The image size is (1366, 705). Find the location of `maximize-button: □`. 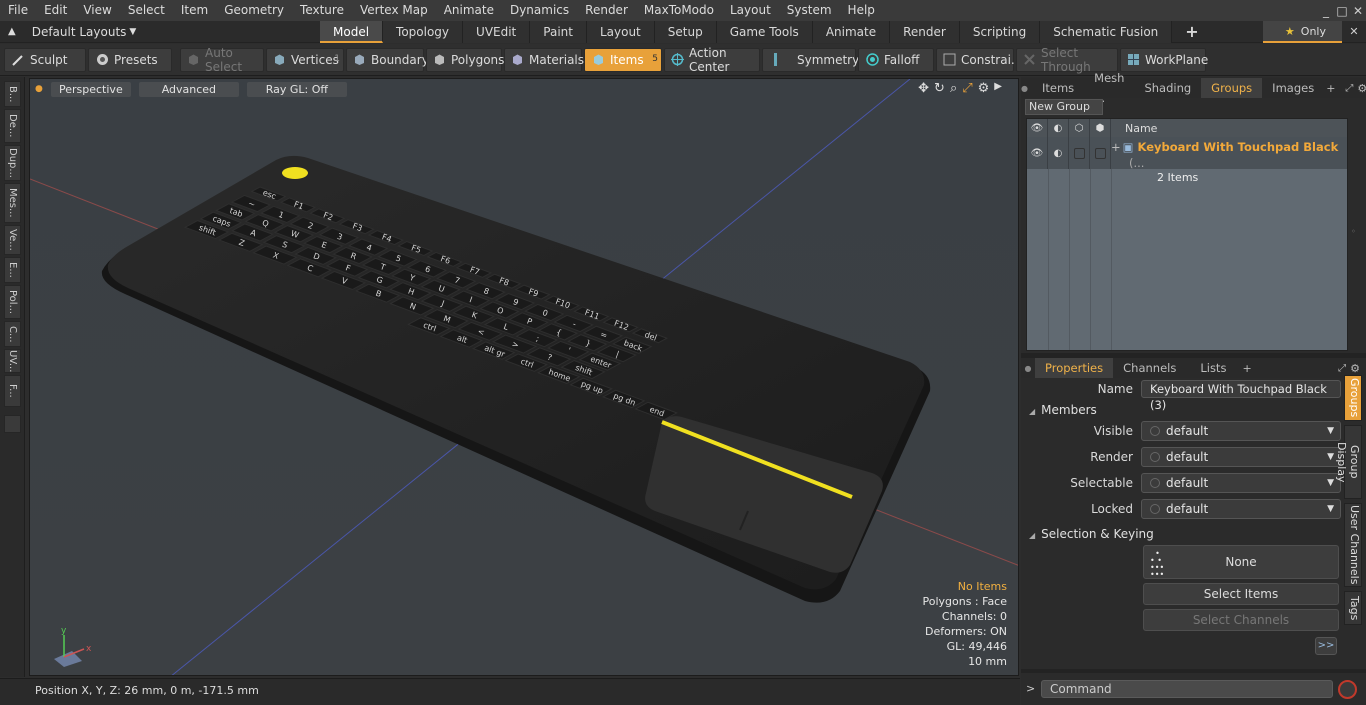

maximize-button: □ is located at coordinates (1342, 11).